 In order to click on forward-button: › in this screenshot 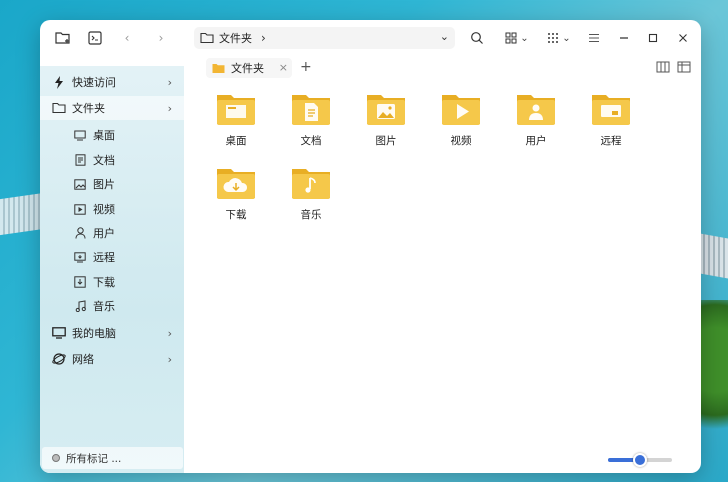, I will do `click(161, 38)`.